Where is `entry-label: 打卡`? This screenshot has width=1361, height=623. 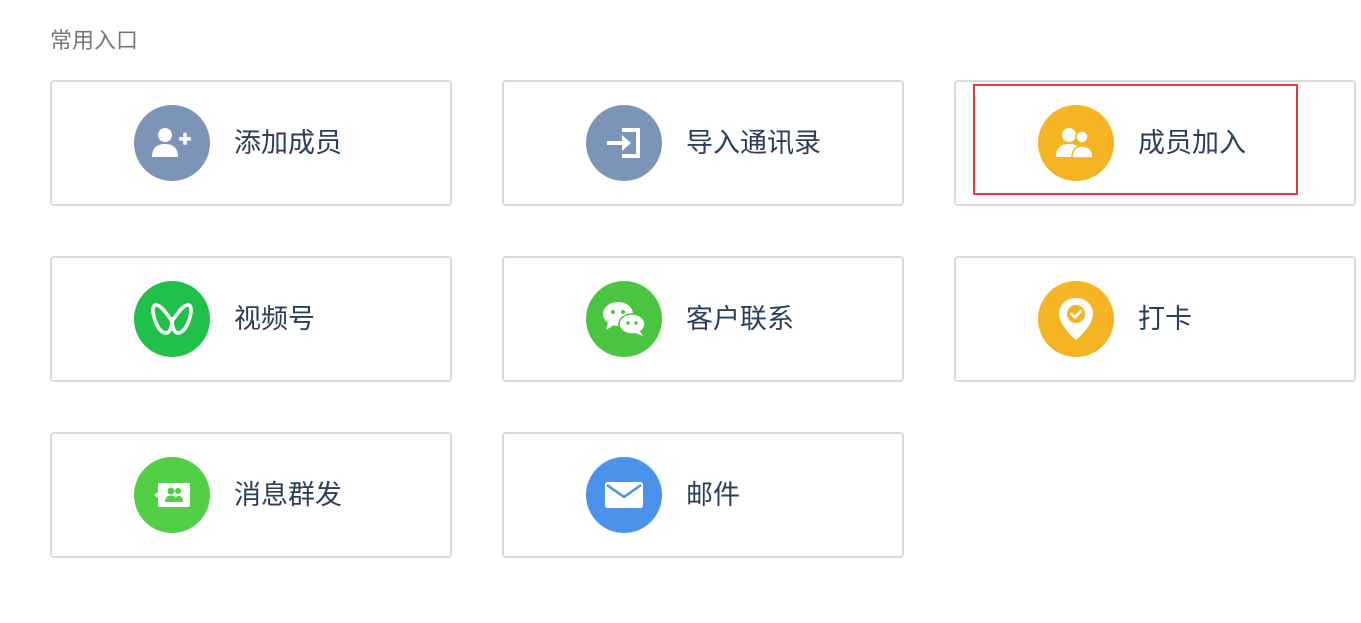 entry-label: 打卡 is located at coordinates (1165, 319).